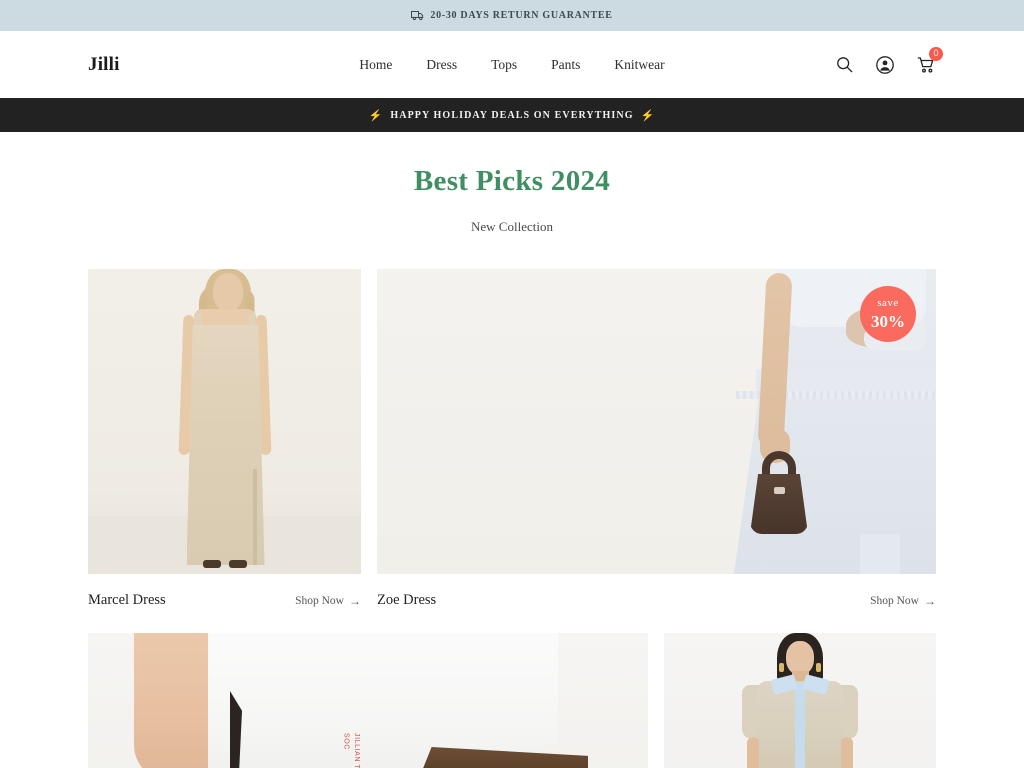 The width and height of the screenshot is (1024, 768). What do you see at coordinates (936, 53) in the screenshot?
I see `cart-count-badge: 0` at bounding box center [936, 53].